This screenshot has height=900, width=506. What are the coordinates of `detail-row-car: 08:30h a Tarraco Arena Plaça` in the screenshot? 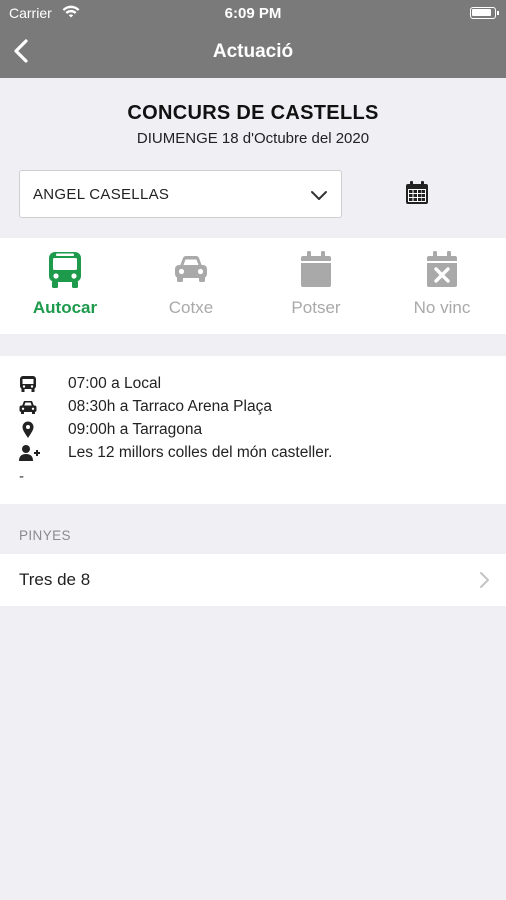 It's located at (253, 406).